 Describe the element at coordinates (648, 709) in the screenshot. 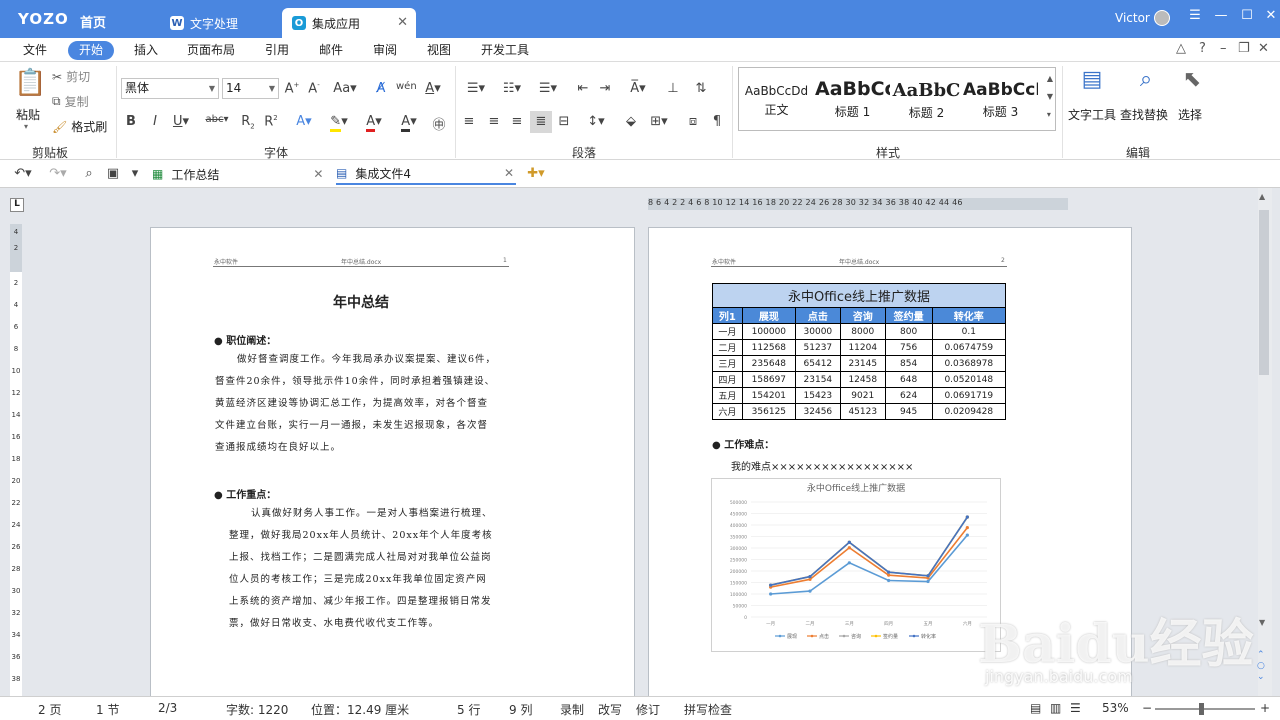

I see `track-changes: 修订` at that location.